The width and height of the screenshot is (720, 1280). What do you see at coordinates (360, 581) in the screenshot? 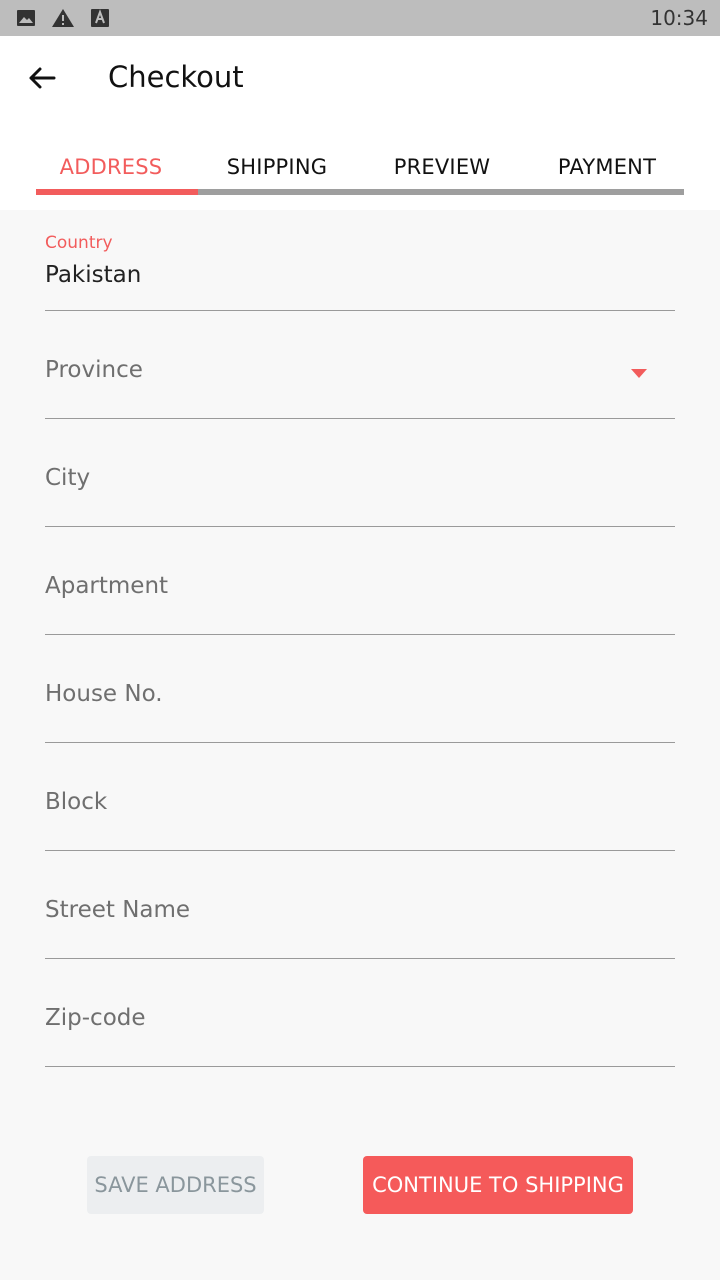
I see `apartment-field: Apartment` at bounding box center [360, 581].